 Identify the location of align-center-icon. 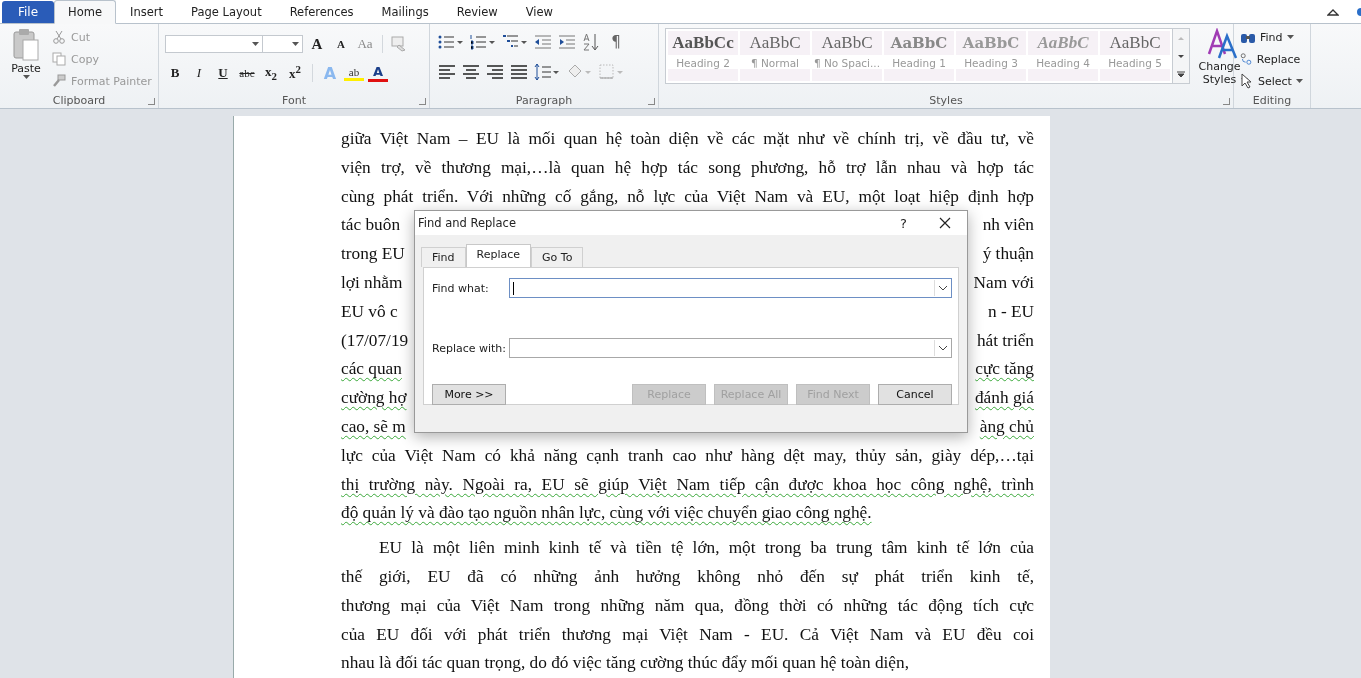
(471, 72).